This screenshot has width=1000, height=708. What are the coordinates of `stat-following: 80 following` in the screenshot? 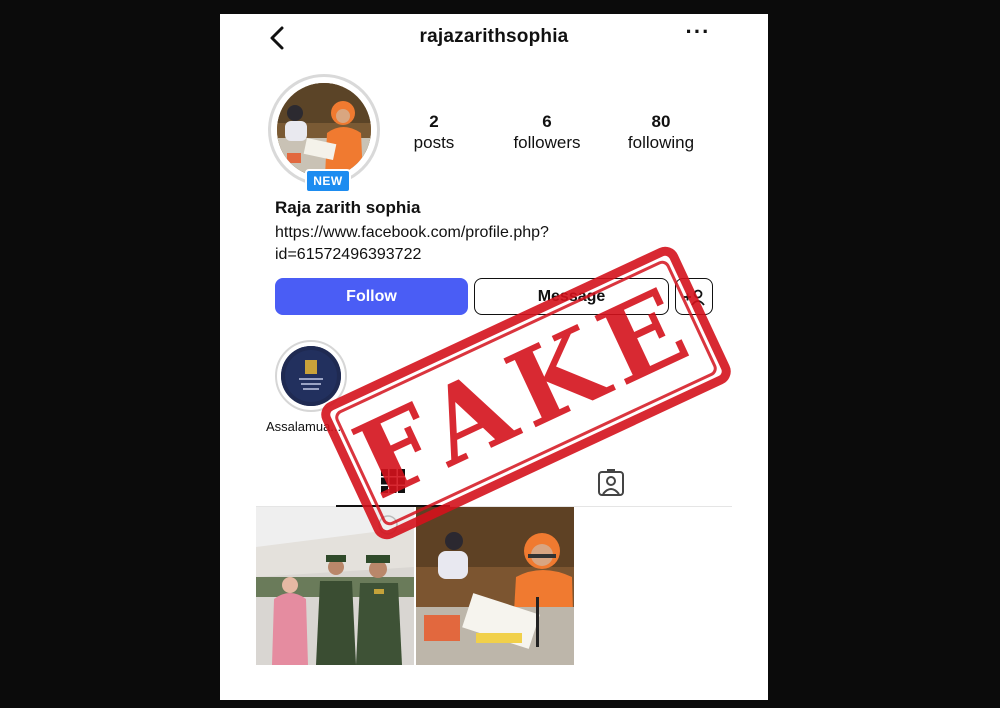 It's located at (661, 133).